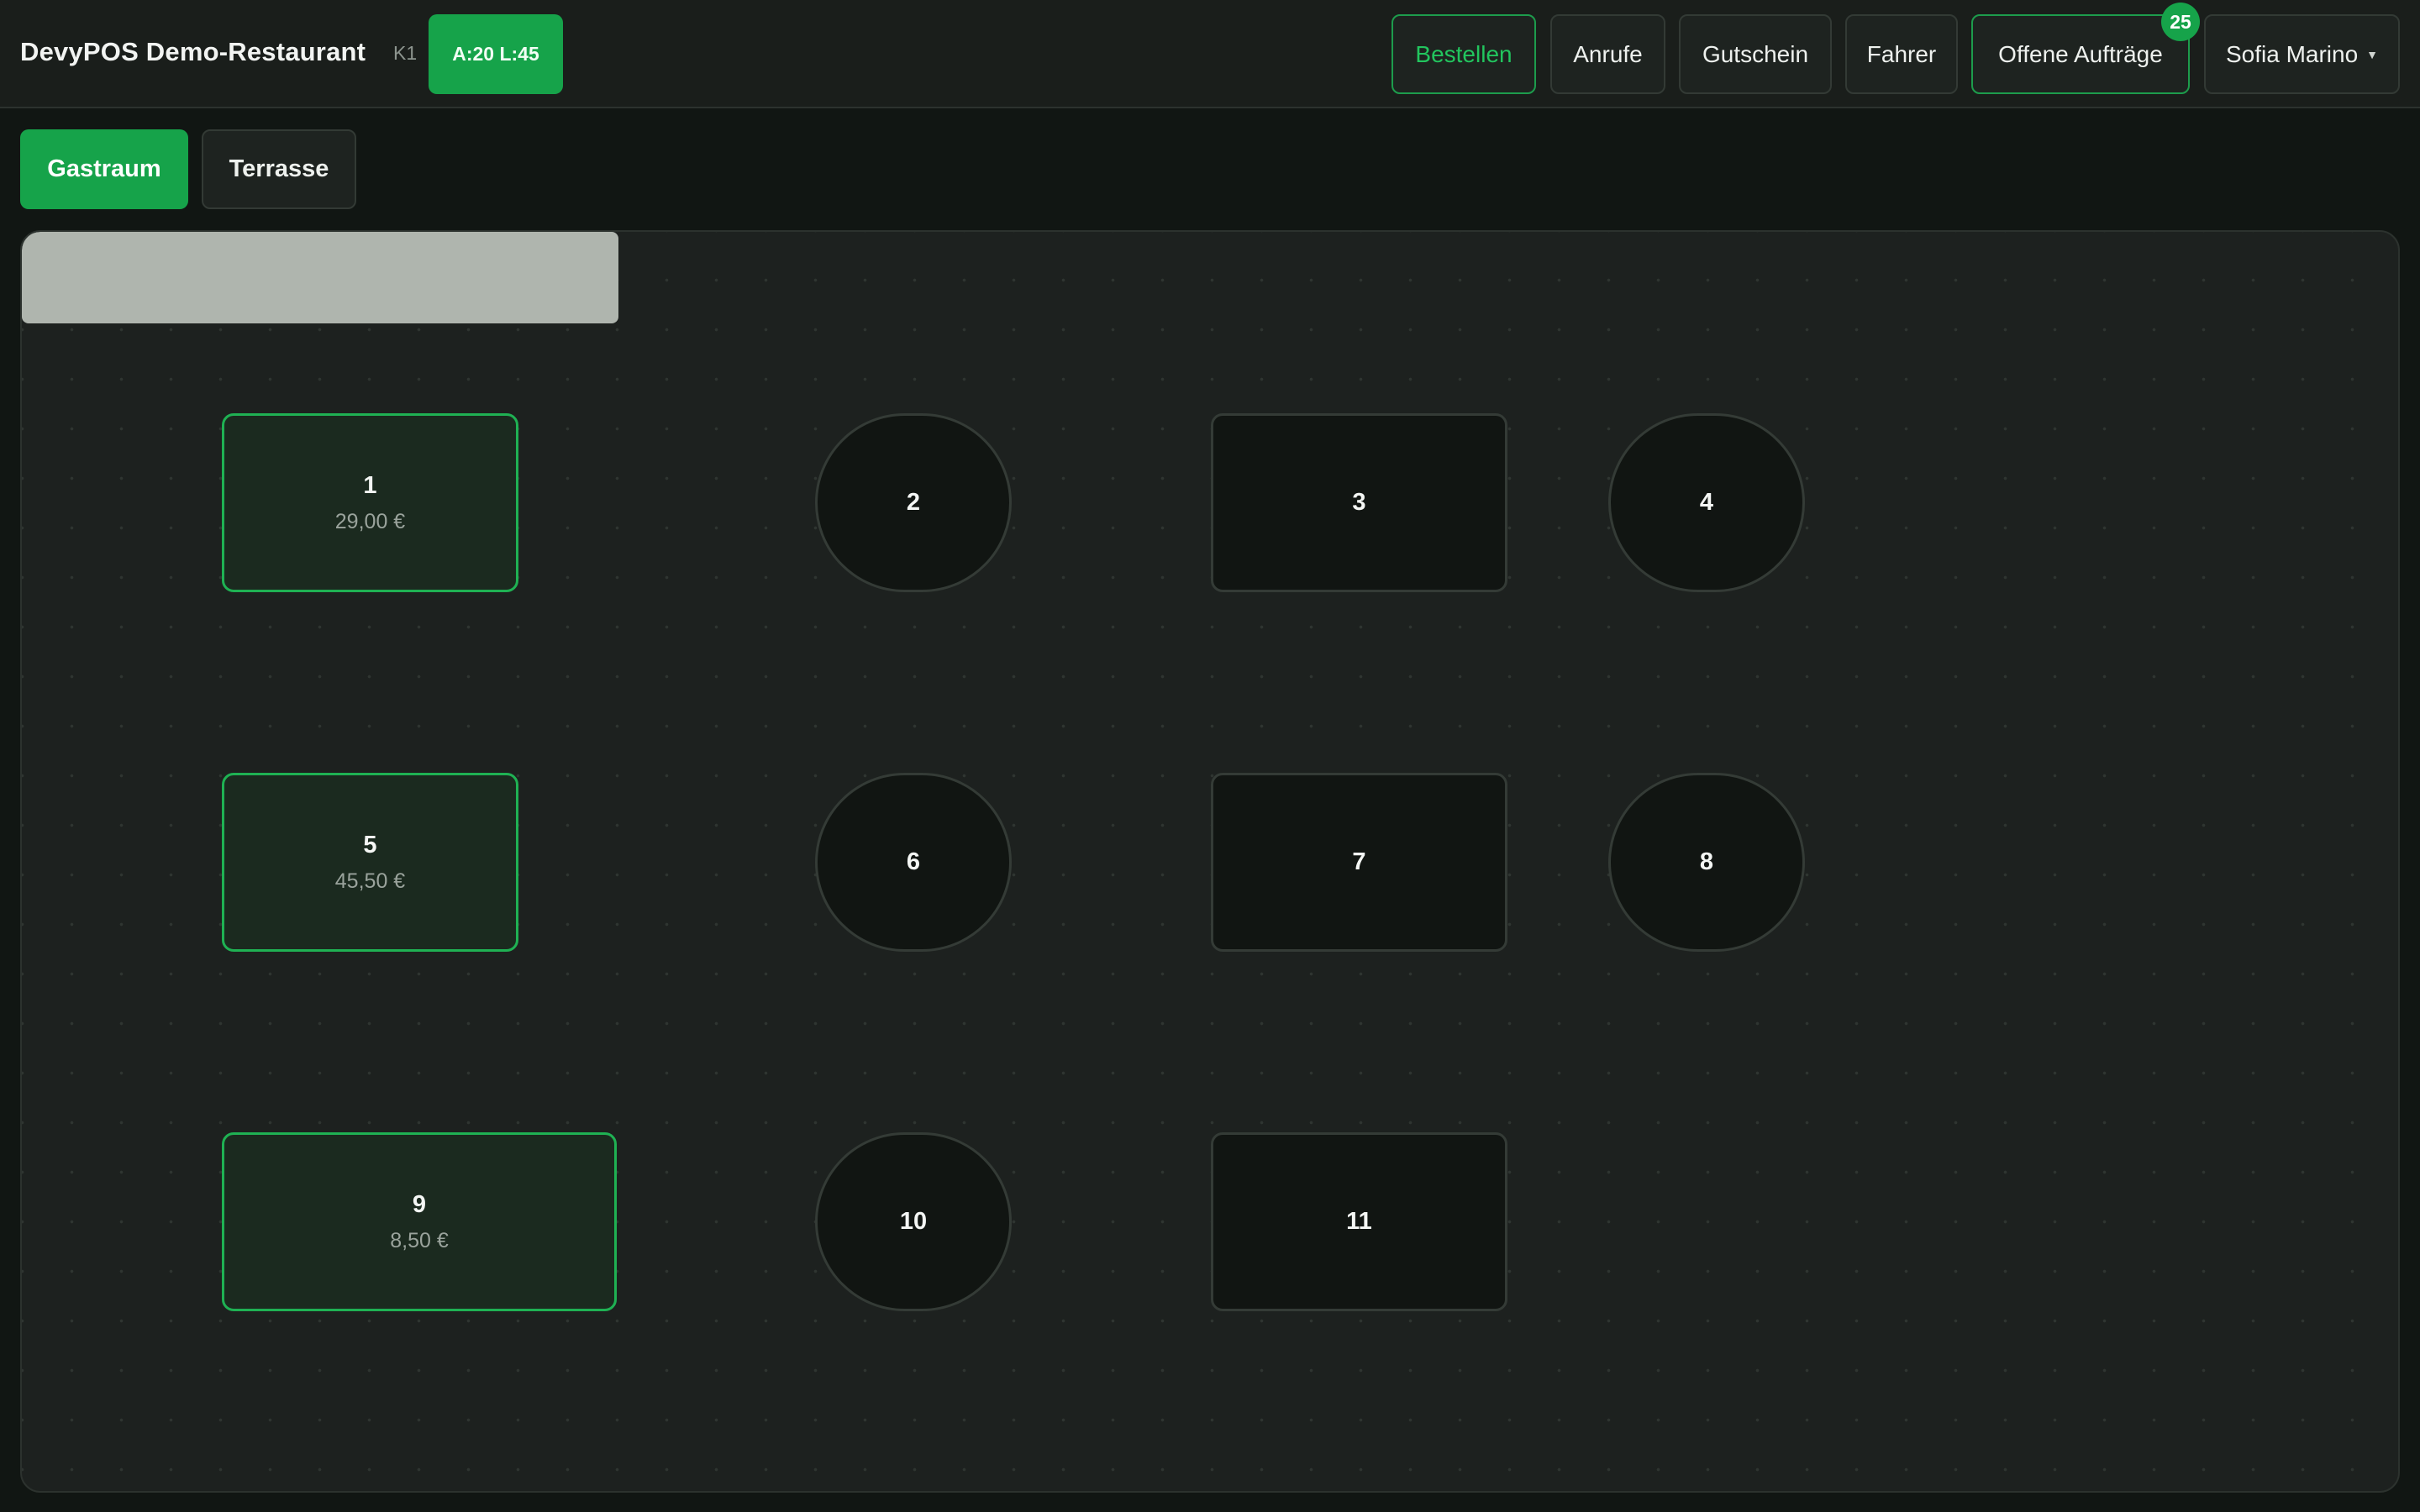 The width and height of the screenshot is (2420, 1512). I want to click on table-number: 6, so click(913, 861).